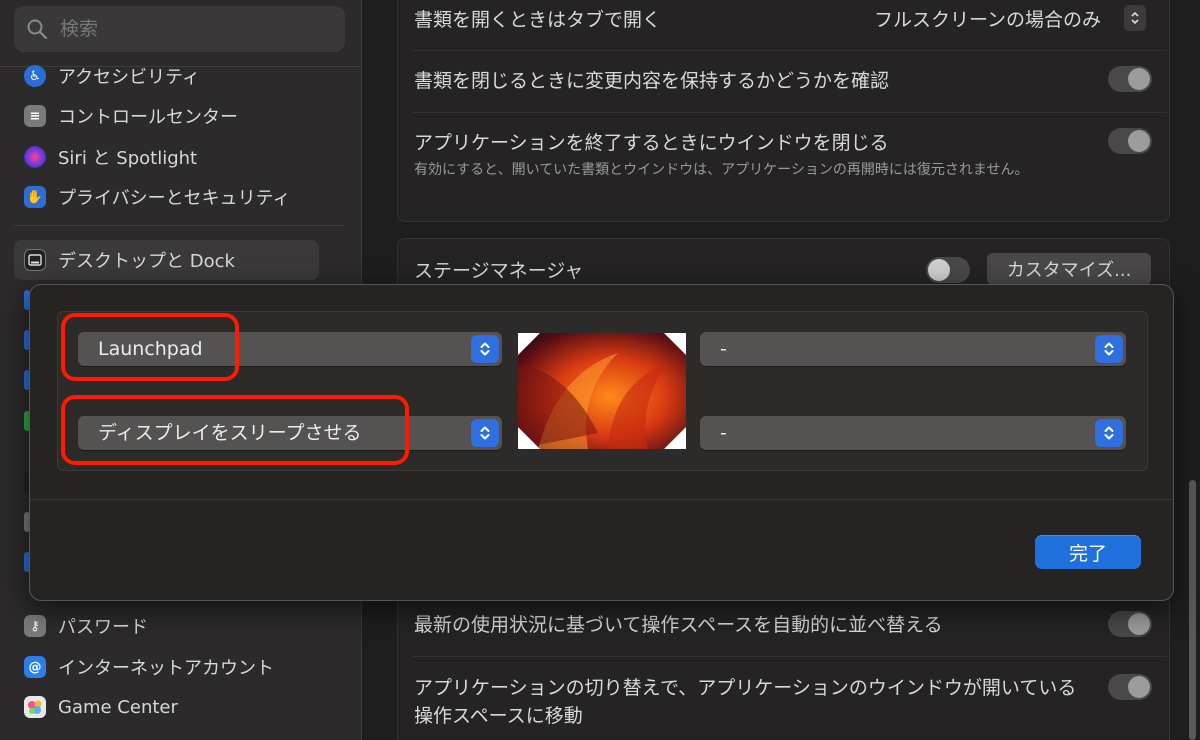 The image size is (1200, 740). Describe the element at coordinates (601, 499) in the screenshot. I see `sheet-divider` at that location.